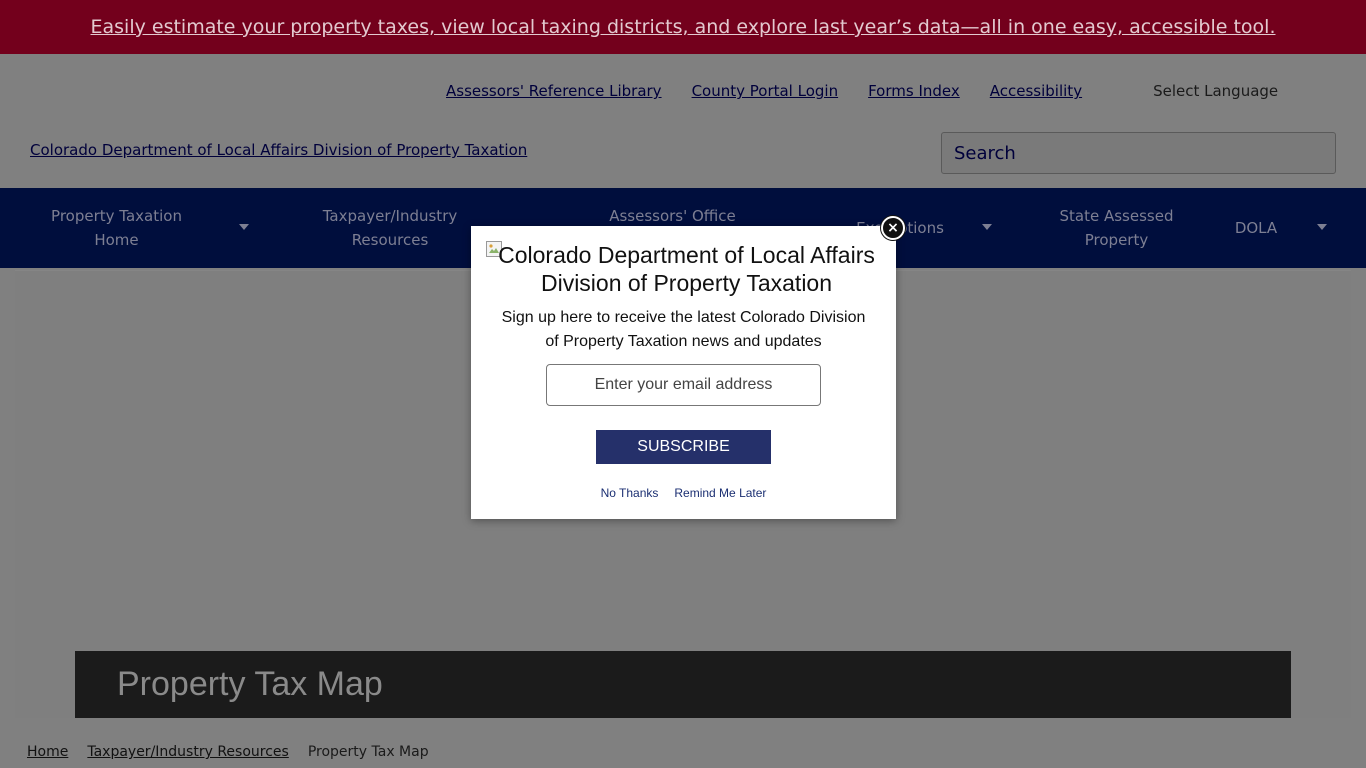 This screenshot has height=768, width=1366. Describe the element at coordinates (1138, 153) in the screenshot. I see `search-input: Search` at that location.